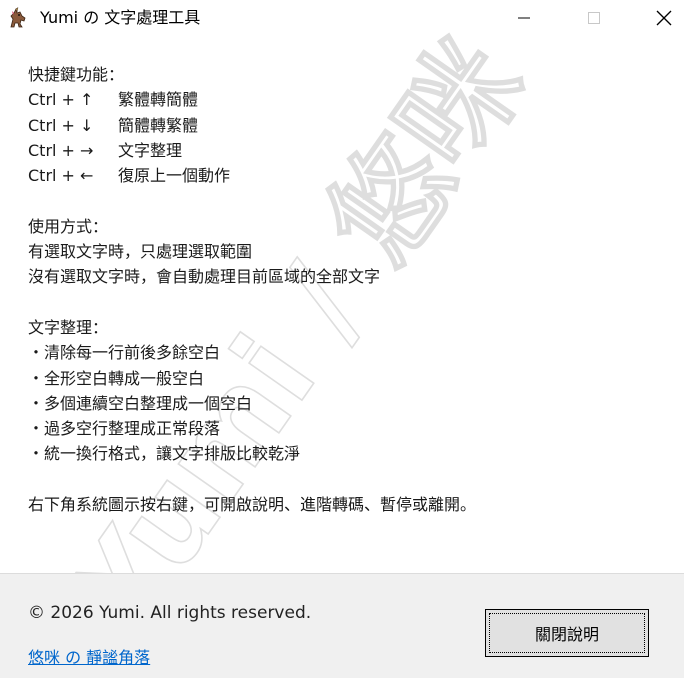  Describe the element at coordinates (164, 454) in the screenshot. I see `cleanup-item: ・統一換行格式，讓文字排版比較乾淨` at that location.